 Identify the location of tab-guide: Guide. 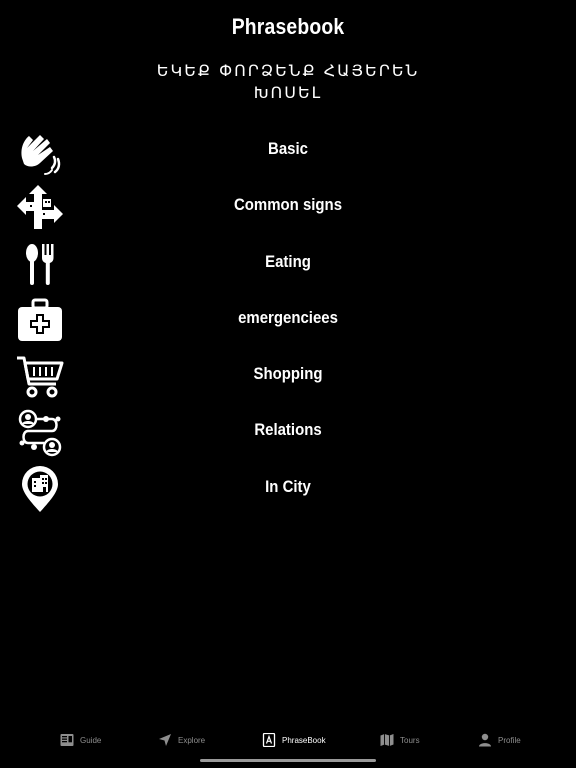
(80, 740).